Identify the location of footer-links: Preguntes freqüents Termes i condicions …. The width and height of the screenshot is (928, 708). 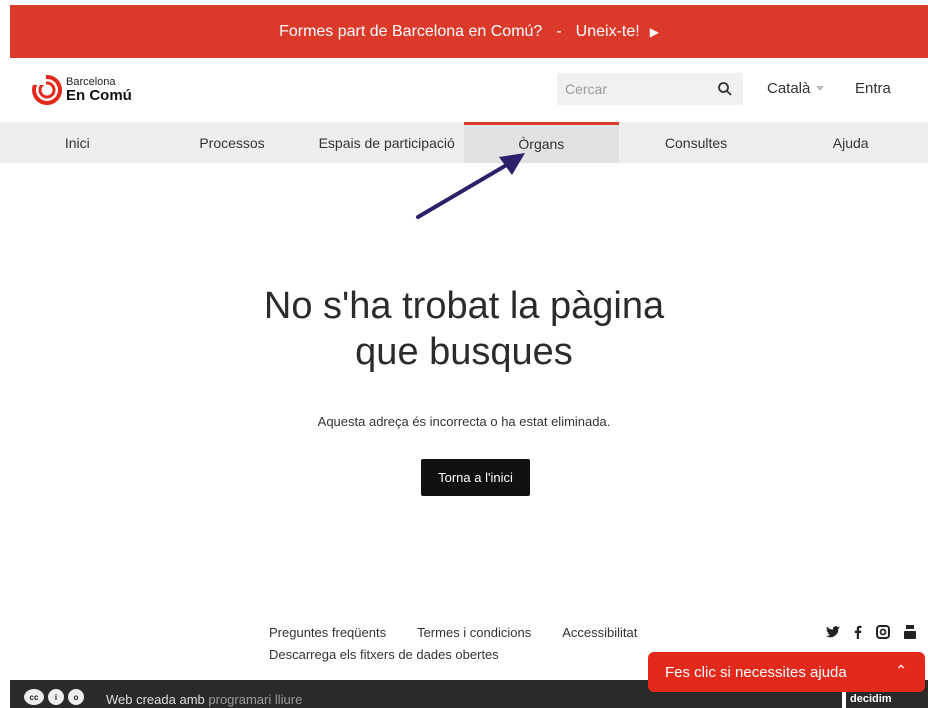
(468, 643).